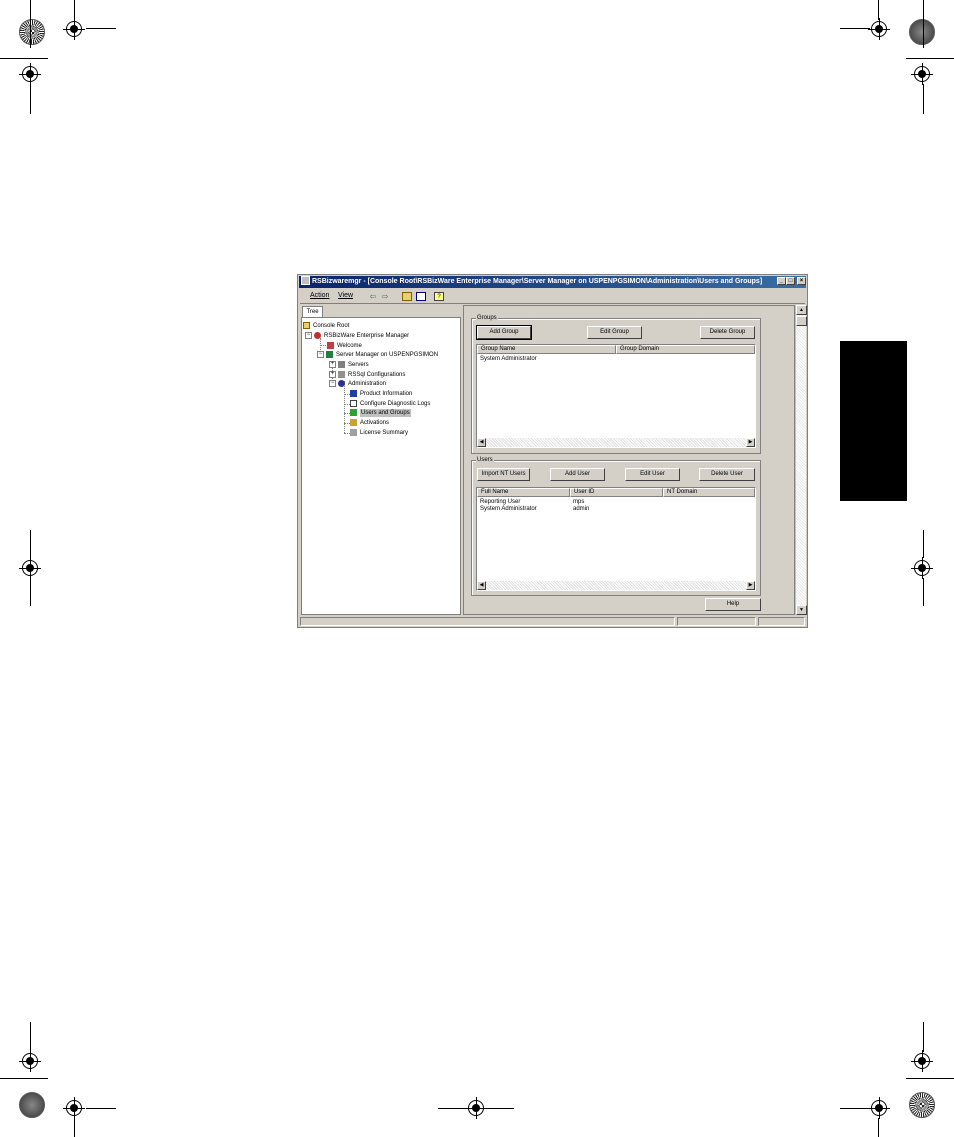 The height and width of the screenshot is (1137, 954). I want to click on servers-icon, so click(341, 364).